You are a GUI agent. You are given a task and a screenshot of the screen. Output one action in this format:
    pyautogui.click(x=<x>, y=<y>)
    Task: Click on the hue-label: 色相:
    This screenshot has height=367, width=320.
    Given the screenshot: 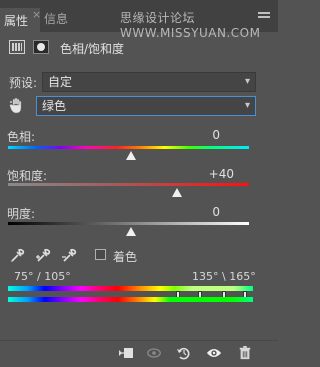 What is the action you would take?
    pyautogui.click(x=21, y=137)
    